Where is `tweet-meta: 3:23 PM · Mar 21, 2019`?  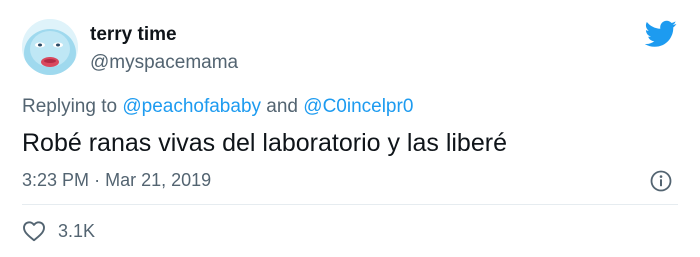
tweet-meta: 3:23 PM · Mar 21, 2019 is located at coordinates (116, 180).